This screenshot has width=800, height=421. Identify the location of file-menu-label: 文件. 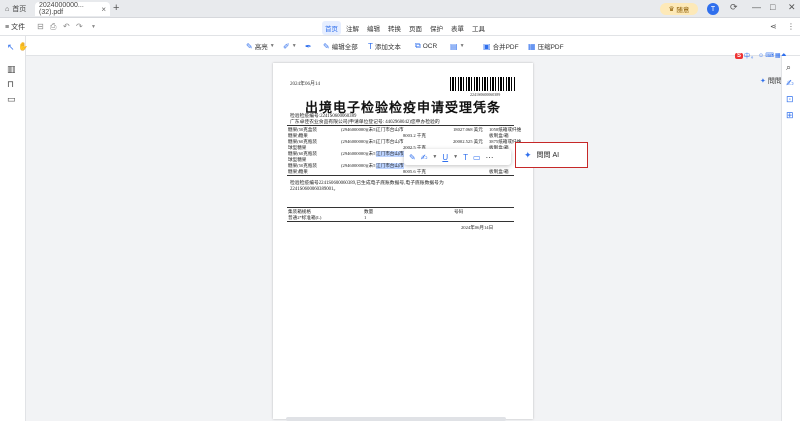
(18, 27).